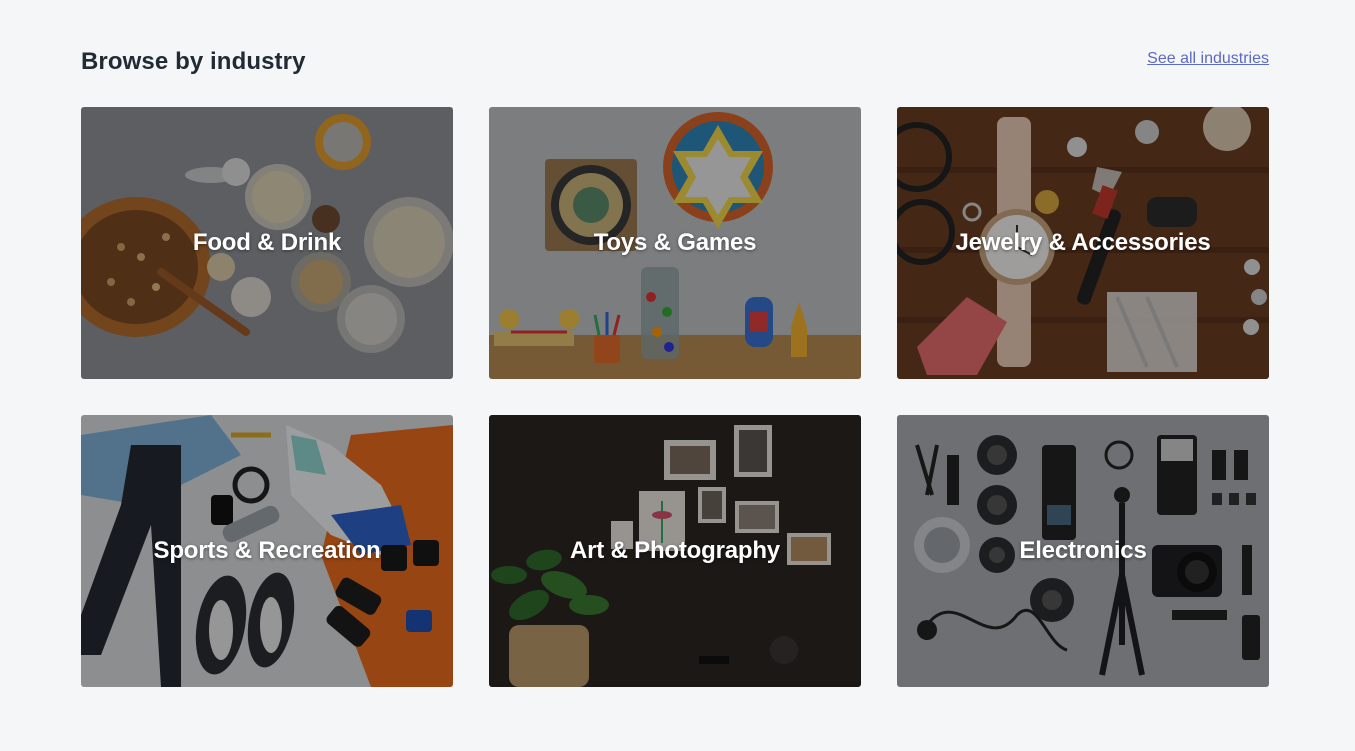 This screenshot has height=751, width=1355. I want to click on industry-card-electronics: Electronics, so click(1083, 551).